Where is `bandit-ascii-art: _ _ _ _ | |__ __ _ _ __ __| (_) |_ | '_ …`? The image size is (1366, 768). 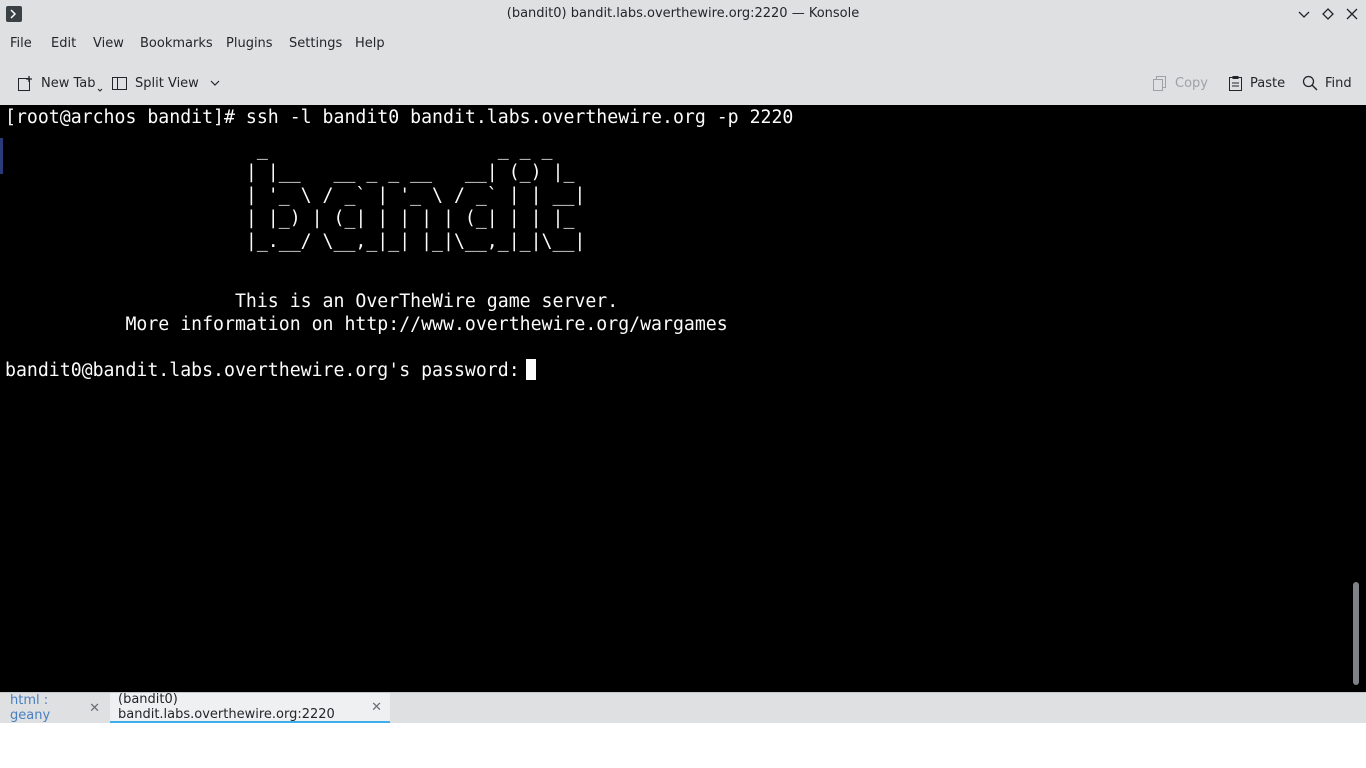 bandit-ascii-art: _ _ _ _ | |__ __ _ _ __ __| (_) |_ | '_ … is located at coordinates (415, 195).